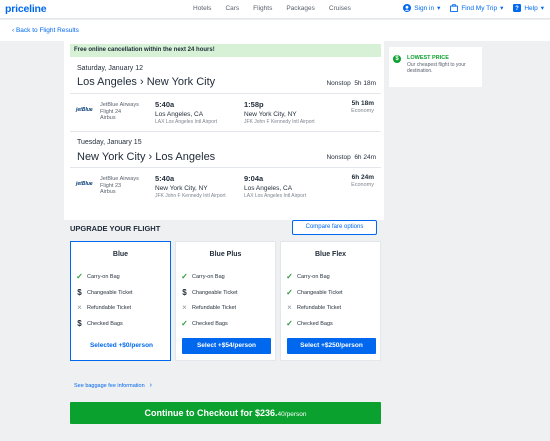  I want to click on back-to-results-link: ‹ Back to Flight Results, so click(45, 30).